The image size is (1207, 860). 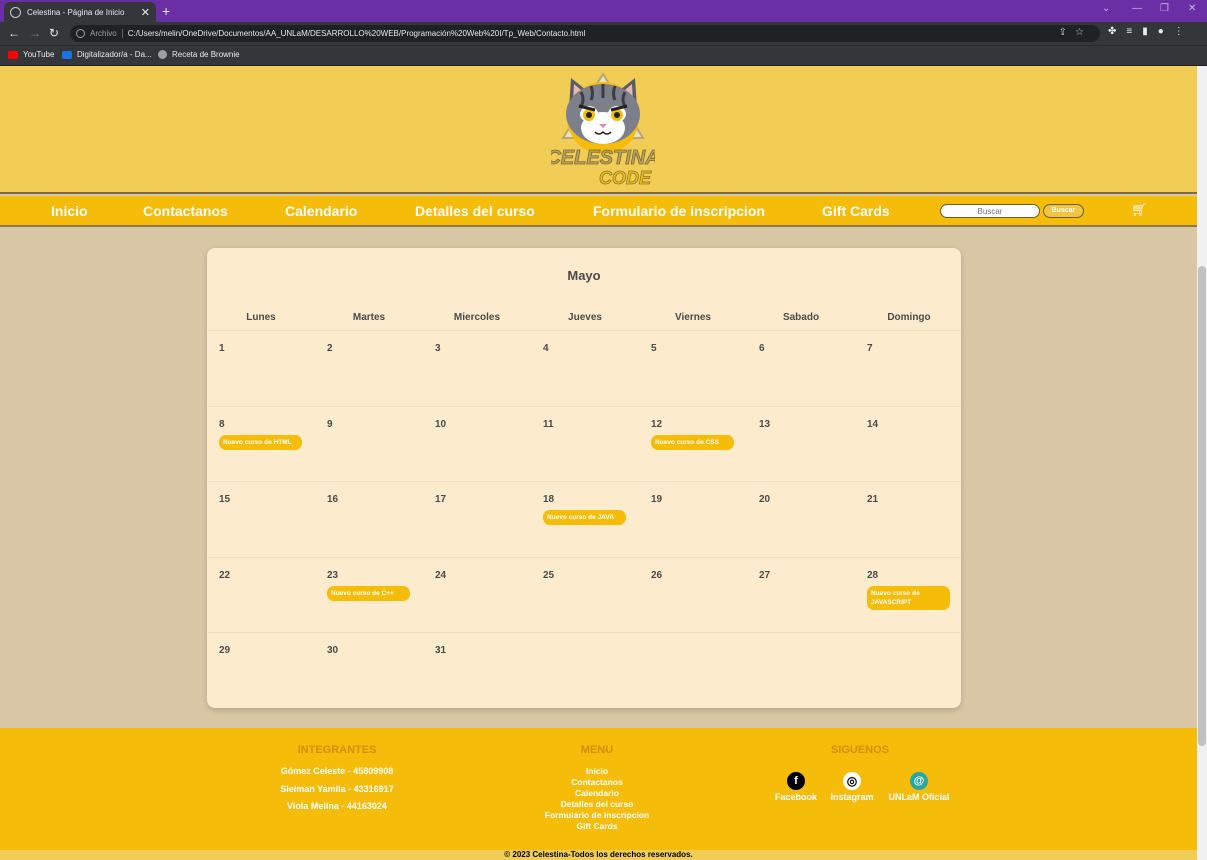 I want to click on calendar-day-cell: 23 Nuevo curso de C++, so click(x=369, y=596).